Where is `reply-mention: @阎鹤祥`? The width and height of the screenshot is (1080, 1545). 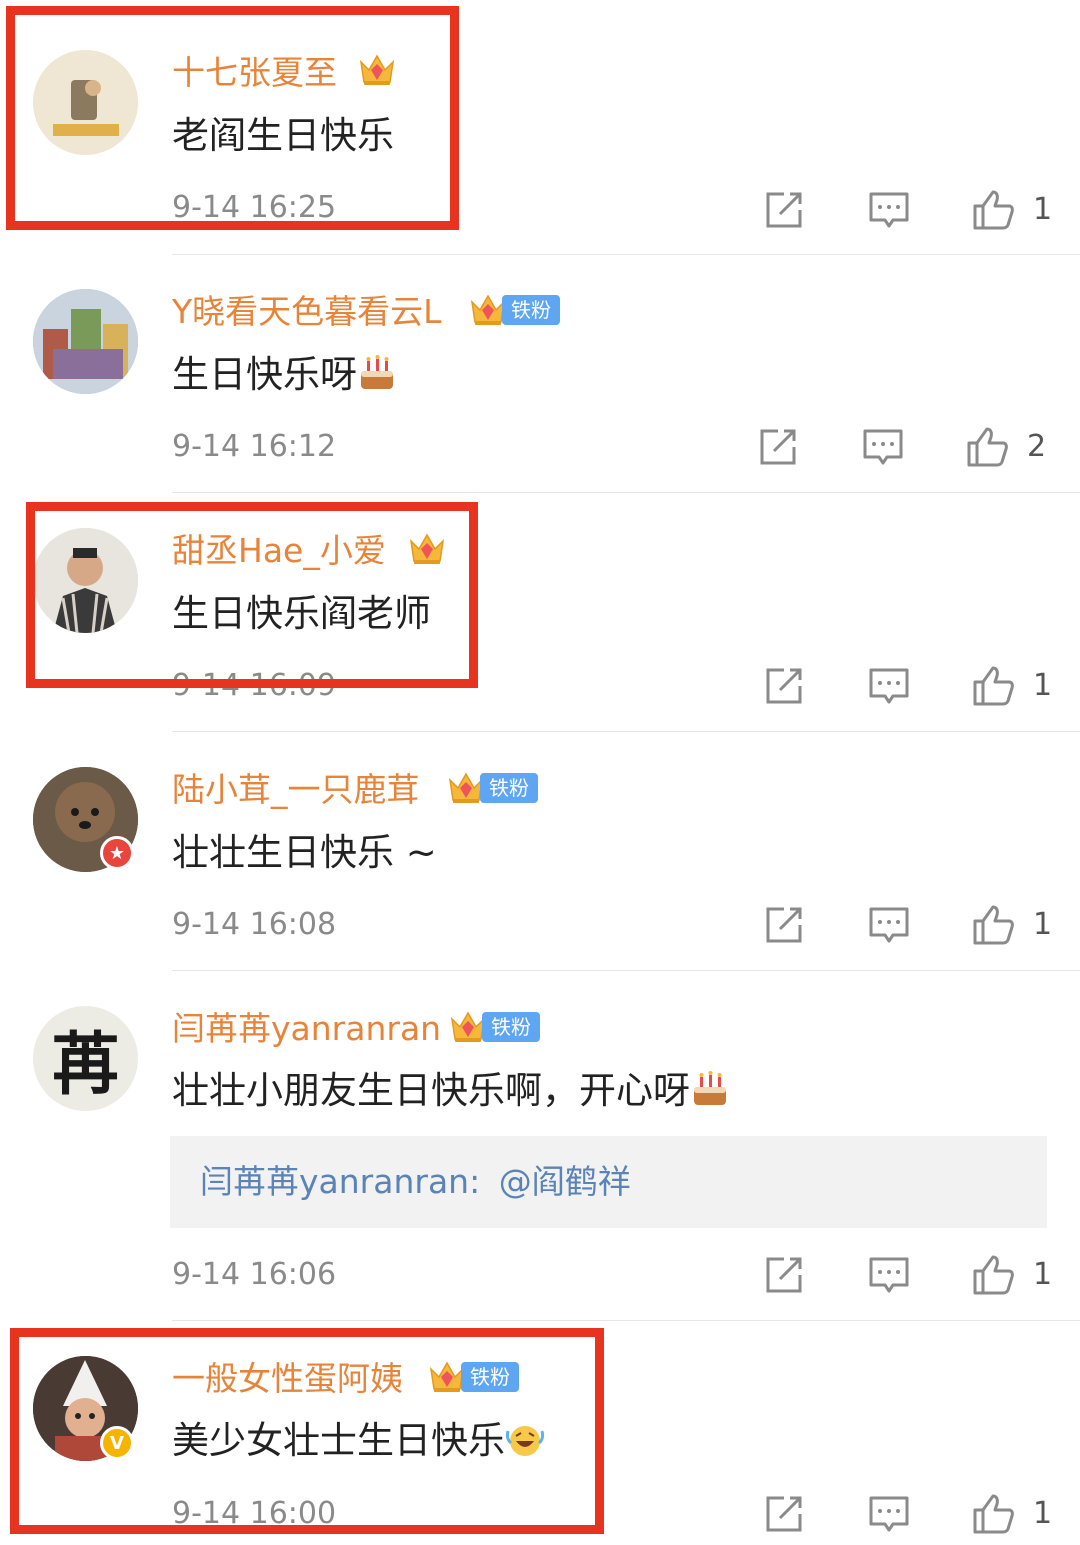
reply-mention: @阎鹤祥 is located at coordinates (561, 1181).